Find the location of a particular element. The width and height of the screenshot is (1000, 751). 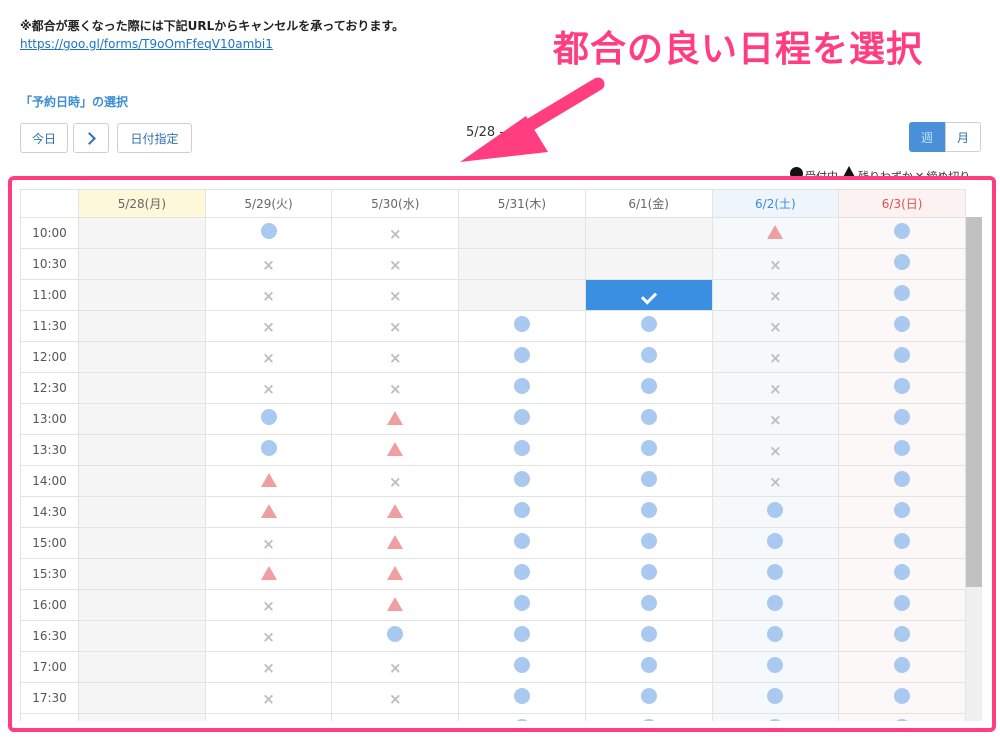

closed-legend-icon: ✕ is located at coordinates (920, 173).